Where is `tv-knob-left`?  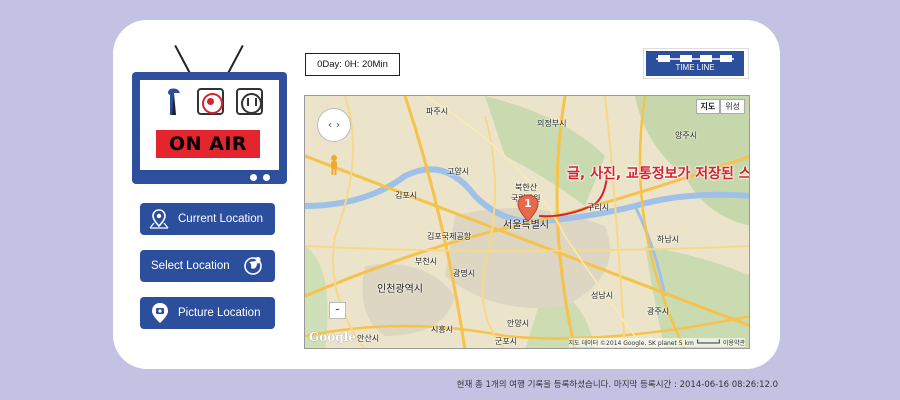 tv-knob-left is located at coordinates (253, 177).